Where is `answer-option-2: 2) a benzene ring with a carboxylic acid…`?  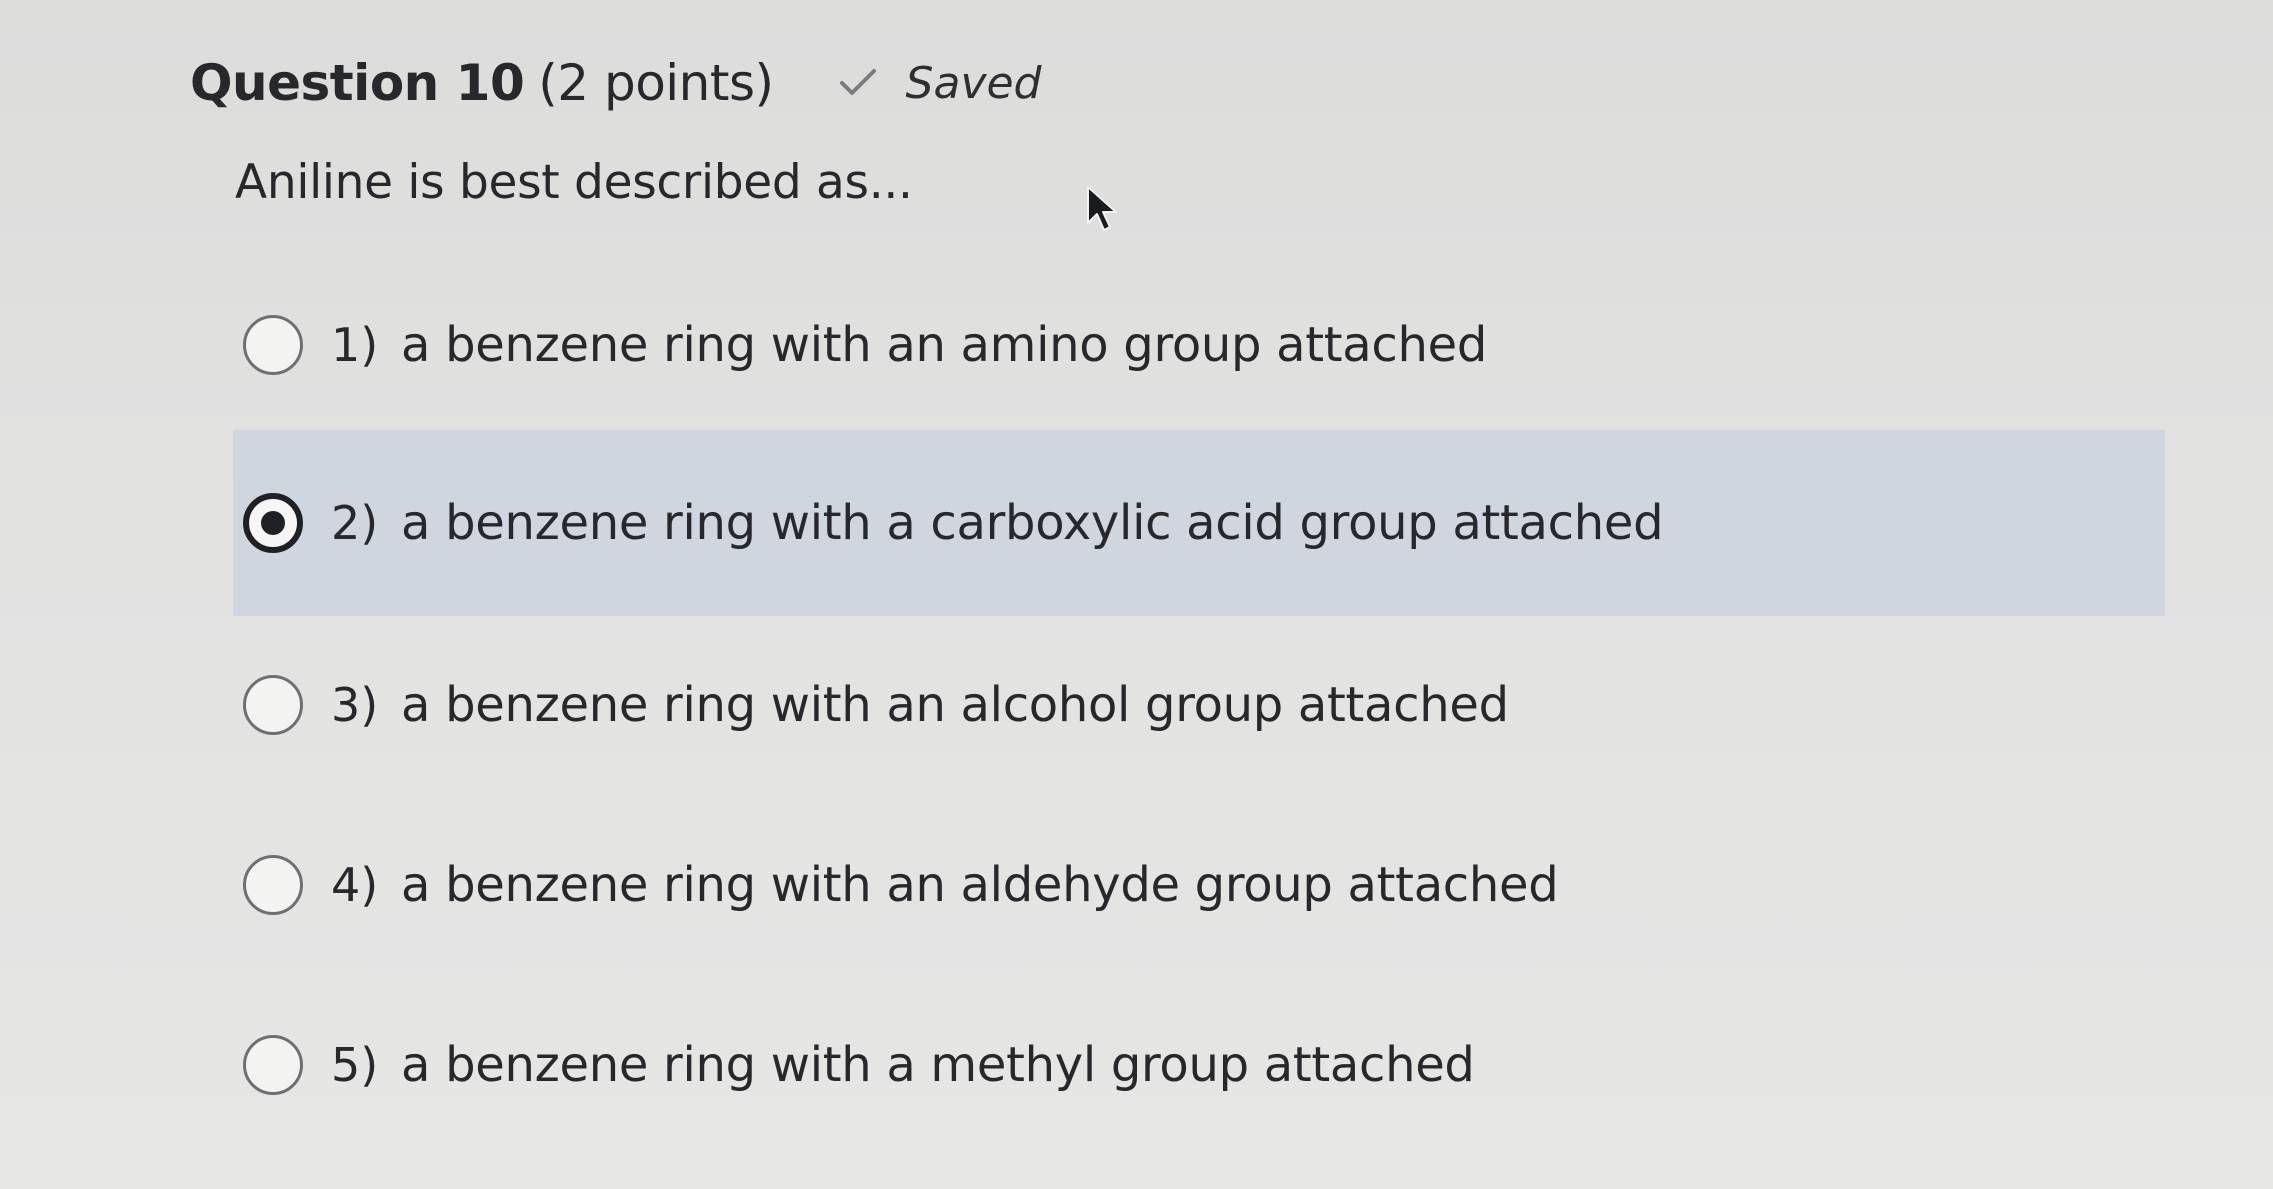 answer-option-2: 2) a benzene ring with a carboxylic acid… is located at coordinates (1199, 523).